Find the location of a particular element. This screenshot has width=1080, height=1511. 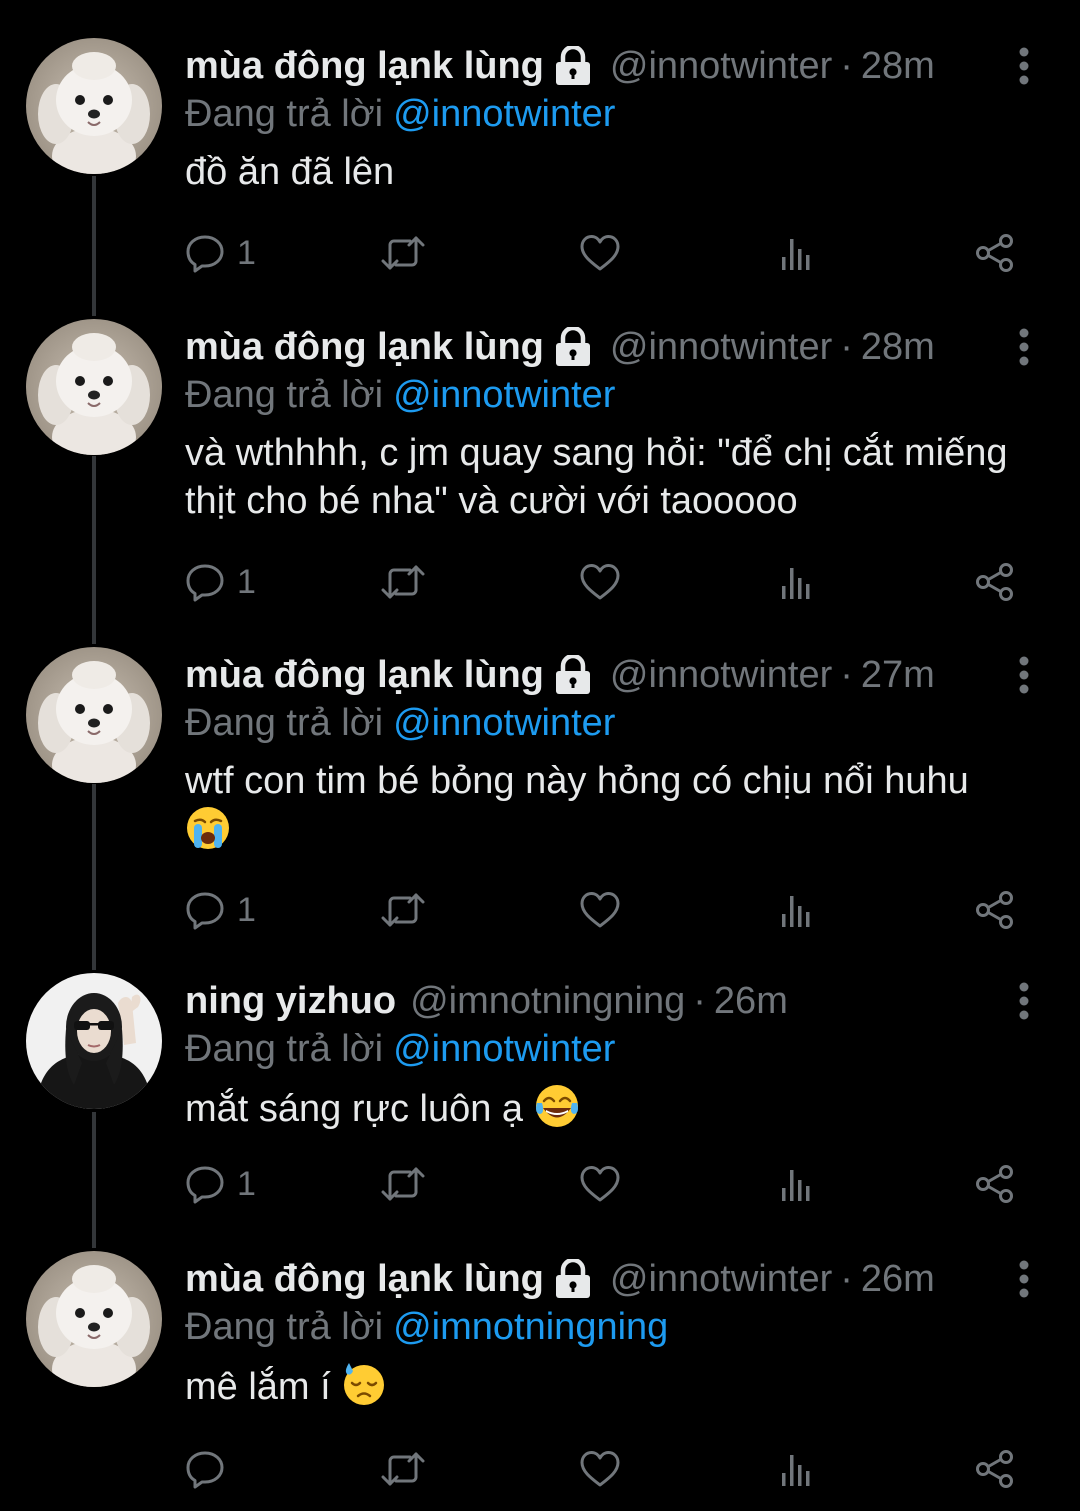

tears-of-joy-emoji-icon is located at coordinates (557, 1106).